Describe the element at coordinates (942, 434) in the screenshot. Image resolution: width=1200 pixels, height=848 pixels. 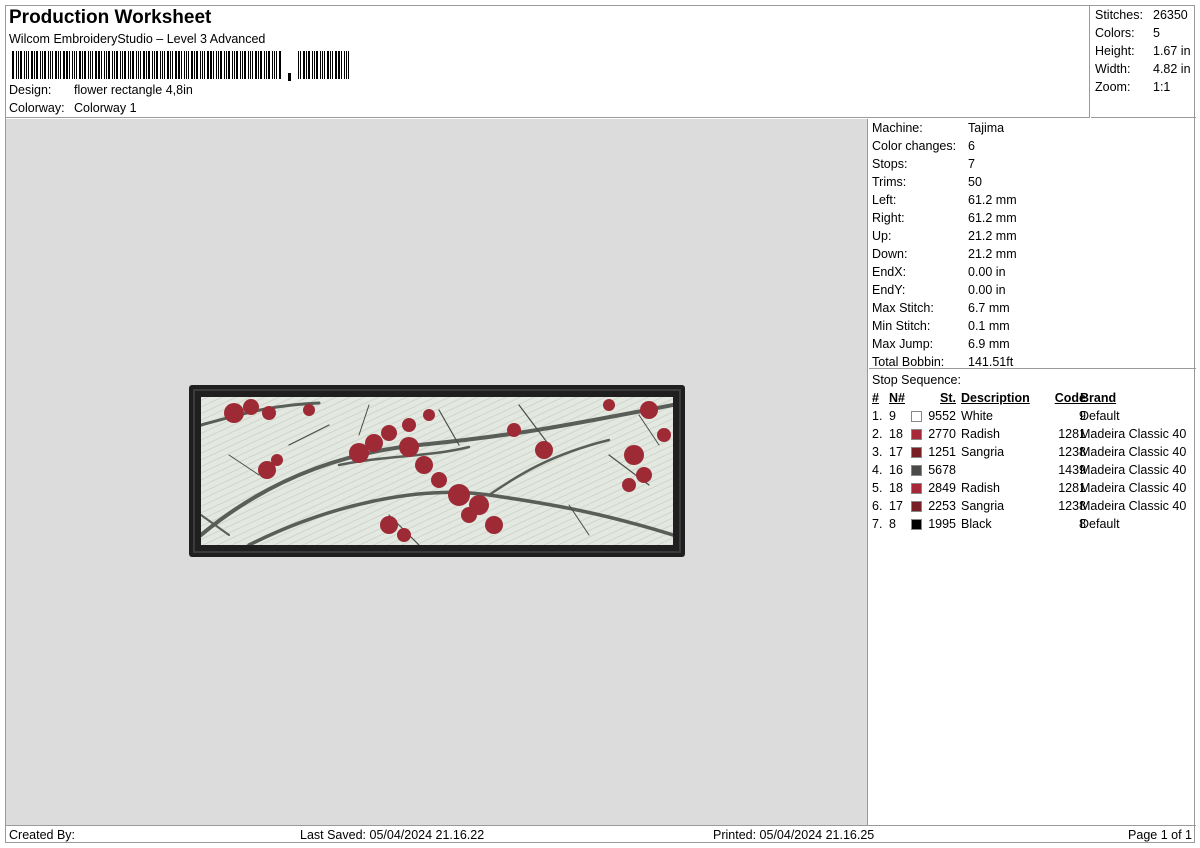
I see `stitch-count: 2770` at that location.